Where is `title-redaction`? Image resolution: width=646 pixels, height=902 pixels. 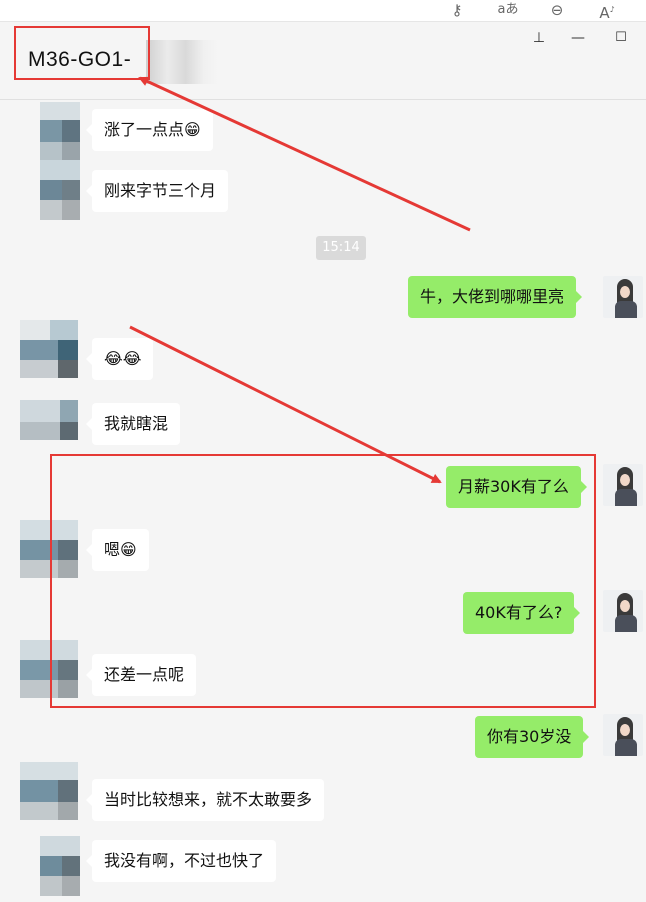
title-redaction is located at coordinates (182, 62).